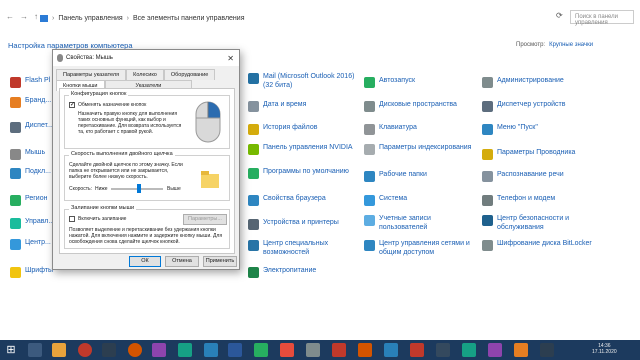 The height and width of the screenshot is (360, 640). Describe the element at coordinates (487, 129) in the screenshot. I see `start-menu-icon` at that location.